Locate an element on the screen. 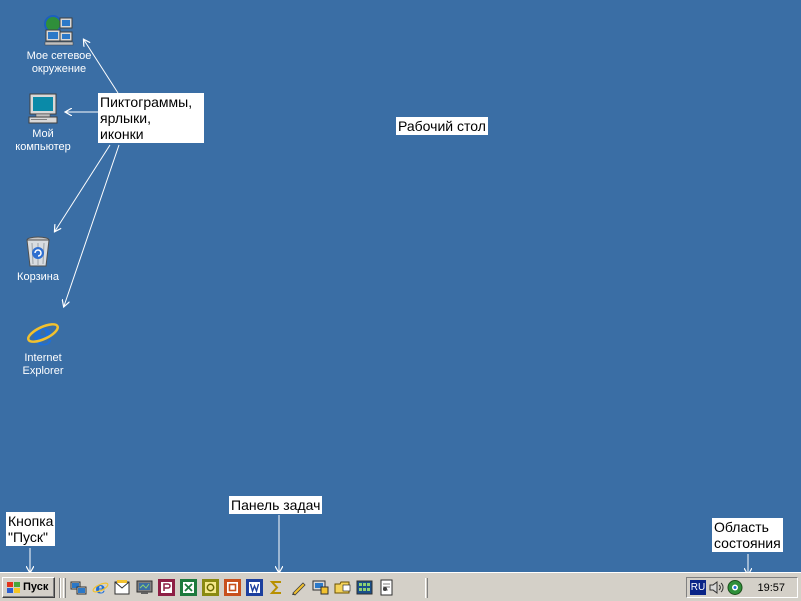 The width and height of the screenshot is (801, 601). volume-icon is located at coordinates (717, 587).